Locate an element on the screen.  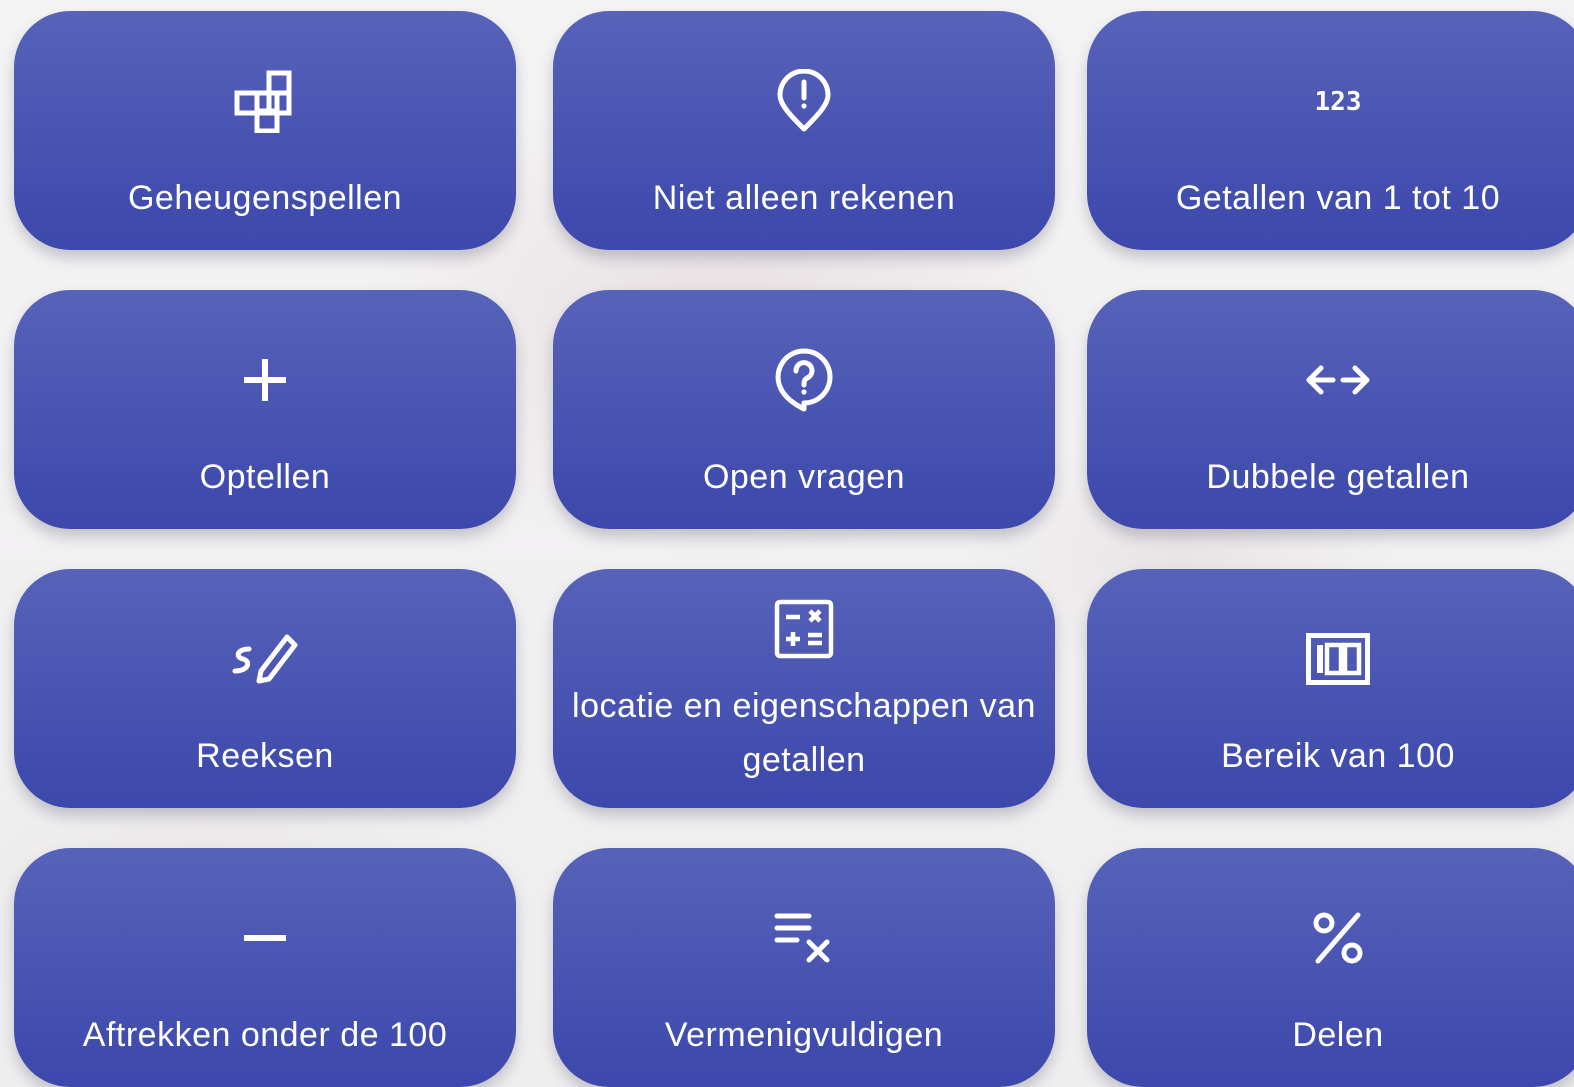
question-bubble-icon is located at coordinates (804, 380).